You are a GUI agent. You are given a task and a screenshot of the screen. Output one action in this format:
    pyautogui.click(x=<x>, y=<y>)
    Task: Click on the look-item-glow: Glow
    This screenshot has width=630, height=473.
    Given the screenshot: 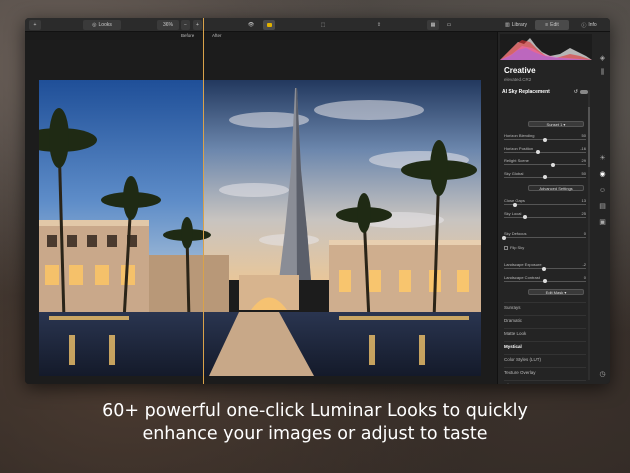 What is the action you would take?
    pyautogui.click(x=545, y=382)
    